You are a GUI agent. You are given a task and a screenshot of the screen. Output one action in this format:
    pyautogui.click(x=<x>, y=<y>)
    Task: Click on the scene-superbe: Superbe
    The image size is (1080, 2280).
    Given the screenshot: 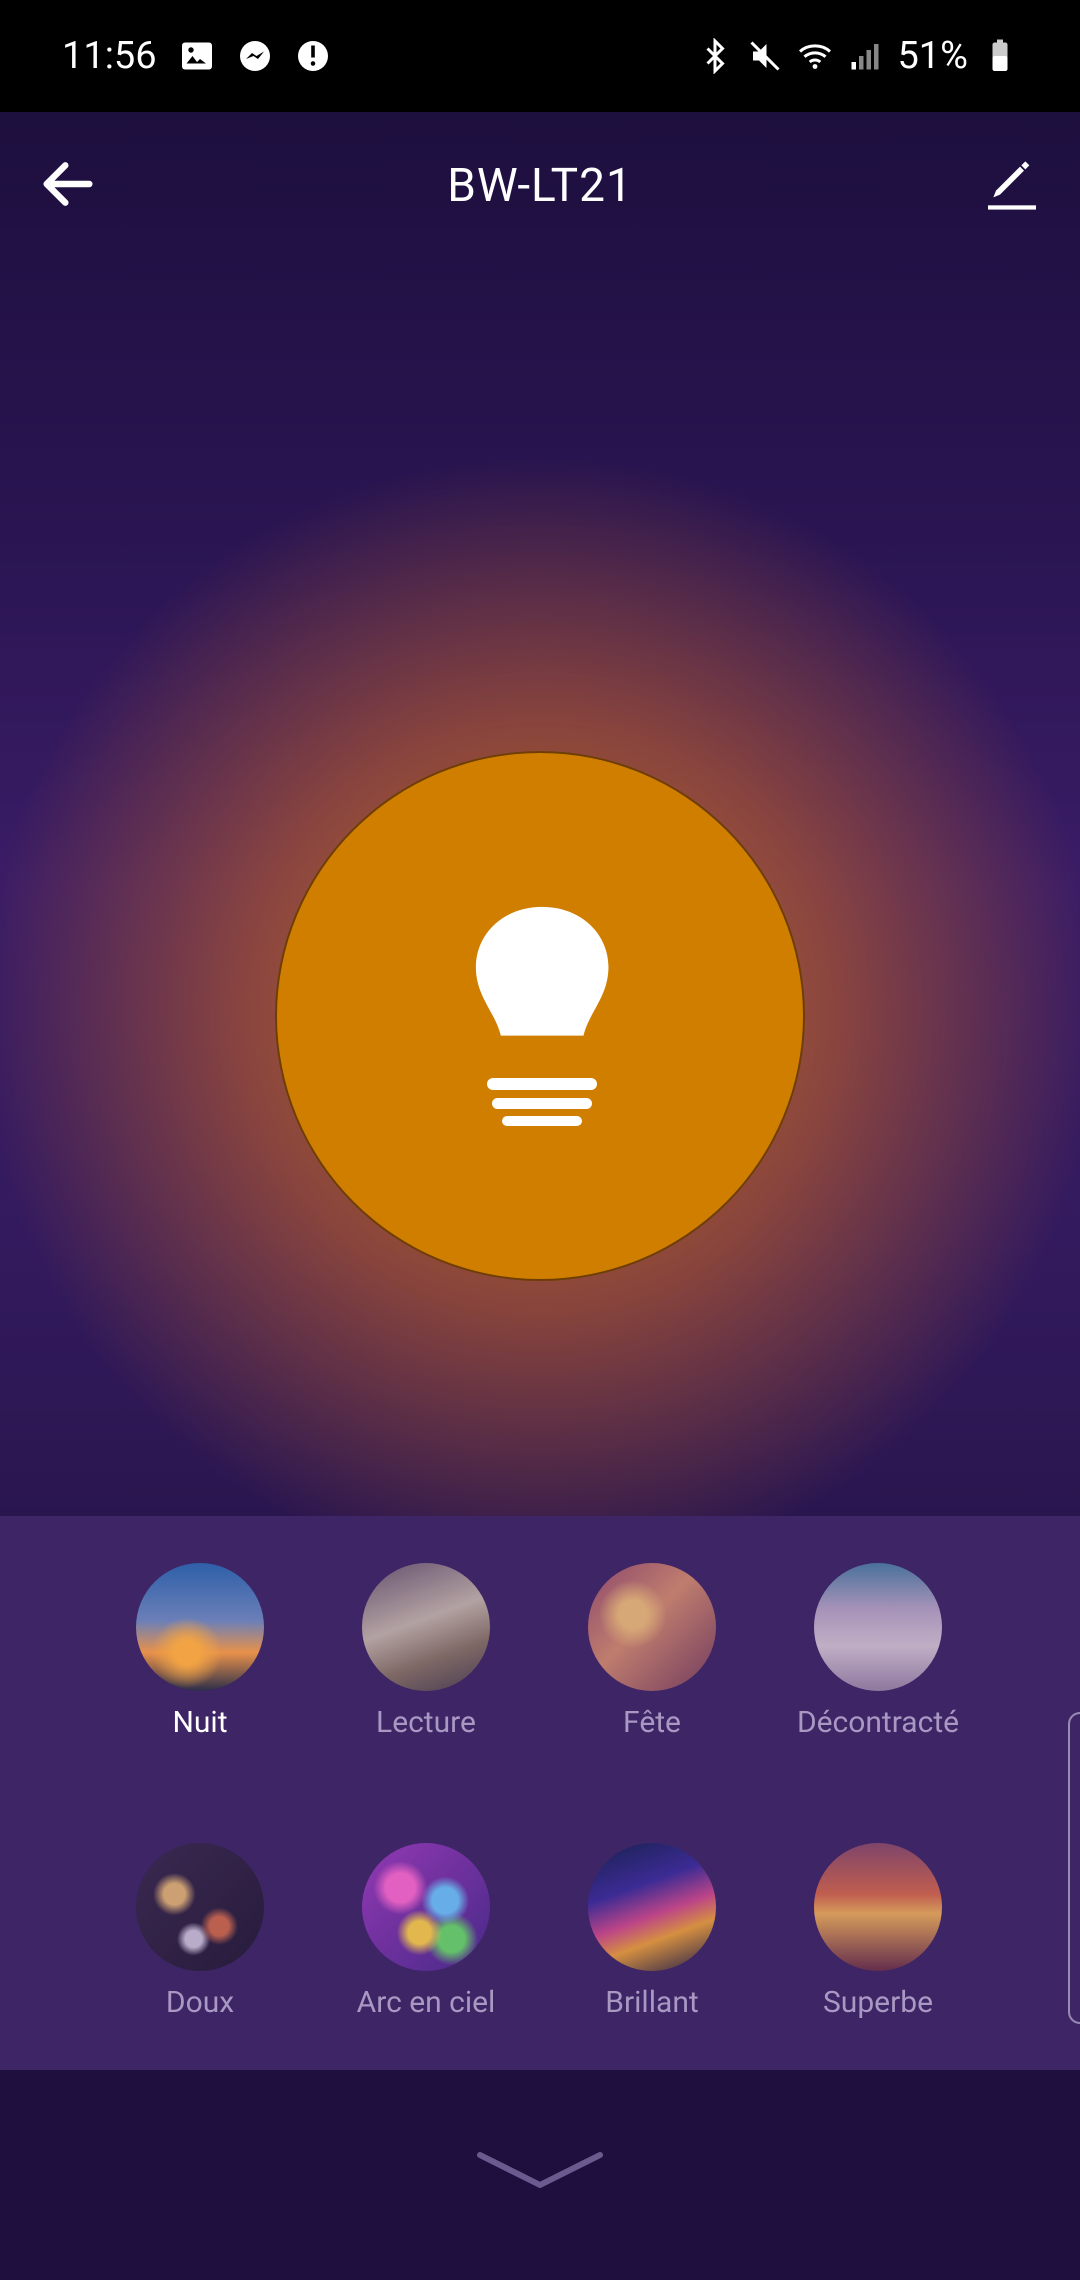 What is the action you would take?
    pyautogui.click(x=878, y=1931)
    